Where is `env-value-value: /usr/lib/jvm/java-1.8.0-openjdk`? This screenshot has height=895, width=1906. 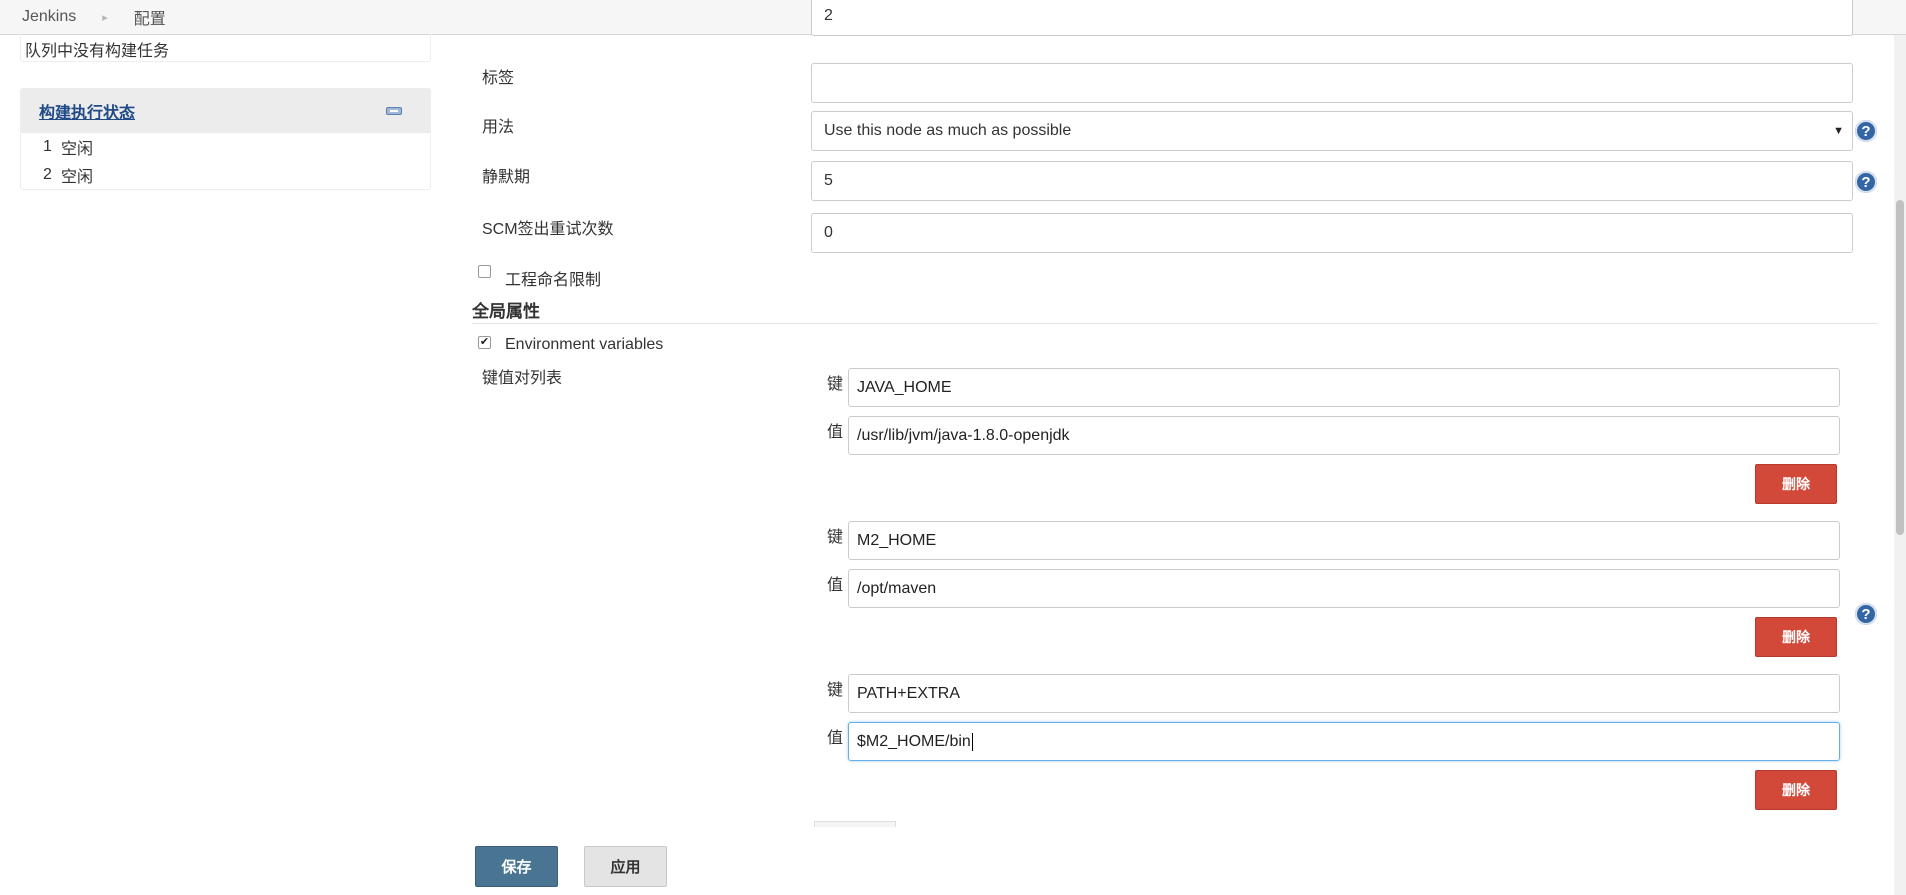 env-value-value: /usr/lib/jvm/java-1.8.0-openjdk is located at coordinates (963, 435).